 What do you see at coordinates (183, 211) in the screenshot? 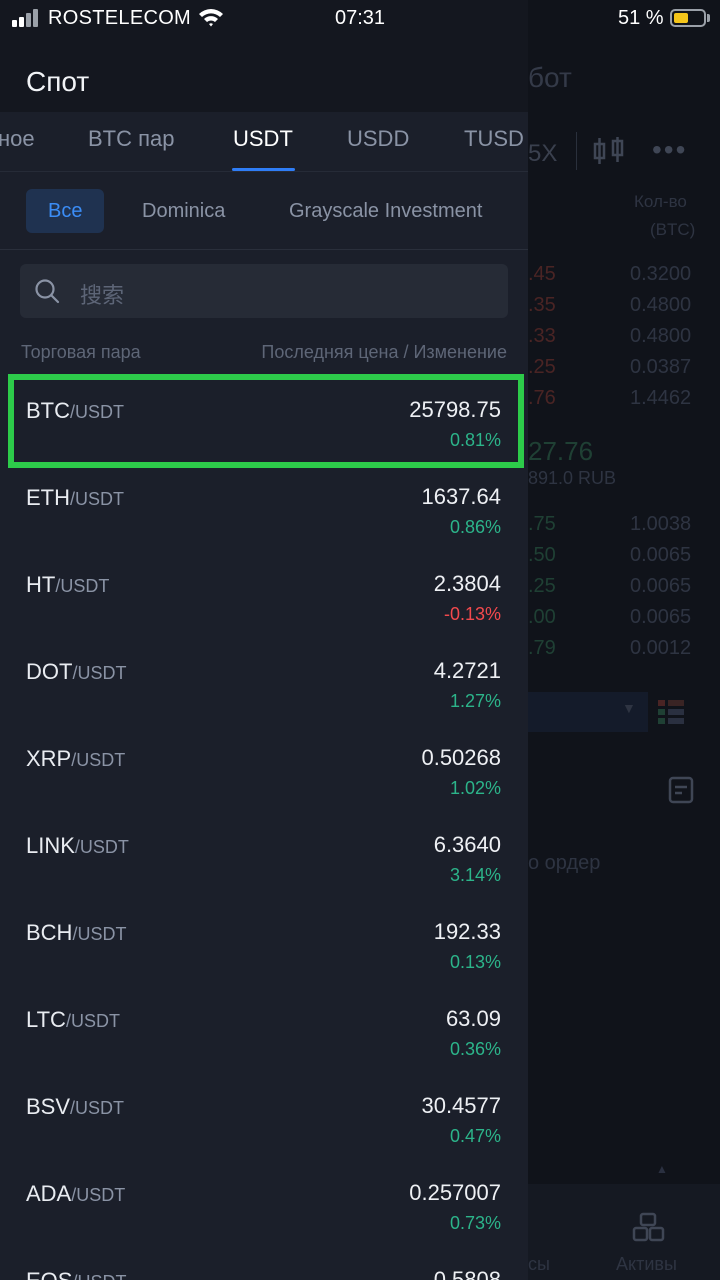
I see `chip-dominica: Dominica` at bounding box center [183, 211].